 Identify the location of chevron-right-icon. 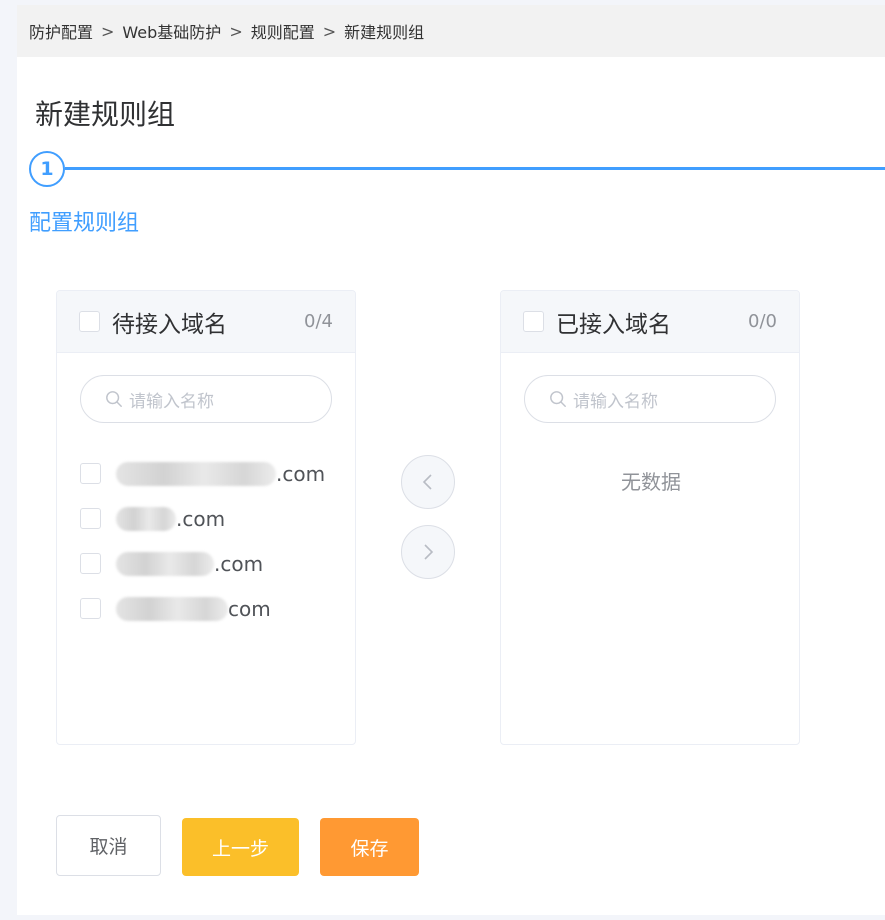
(429, 552).